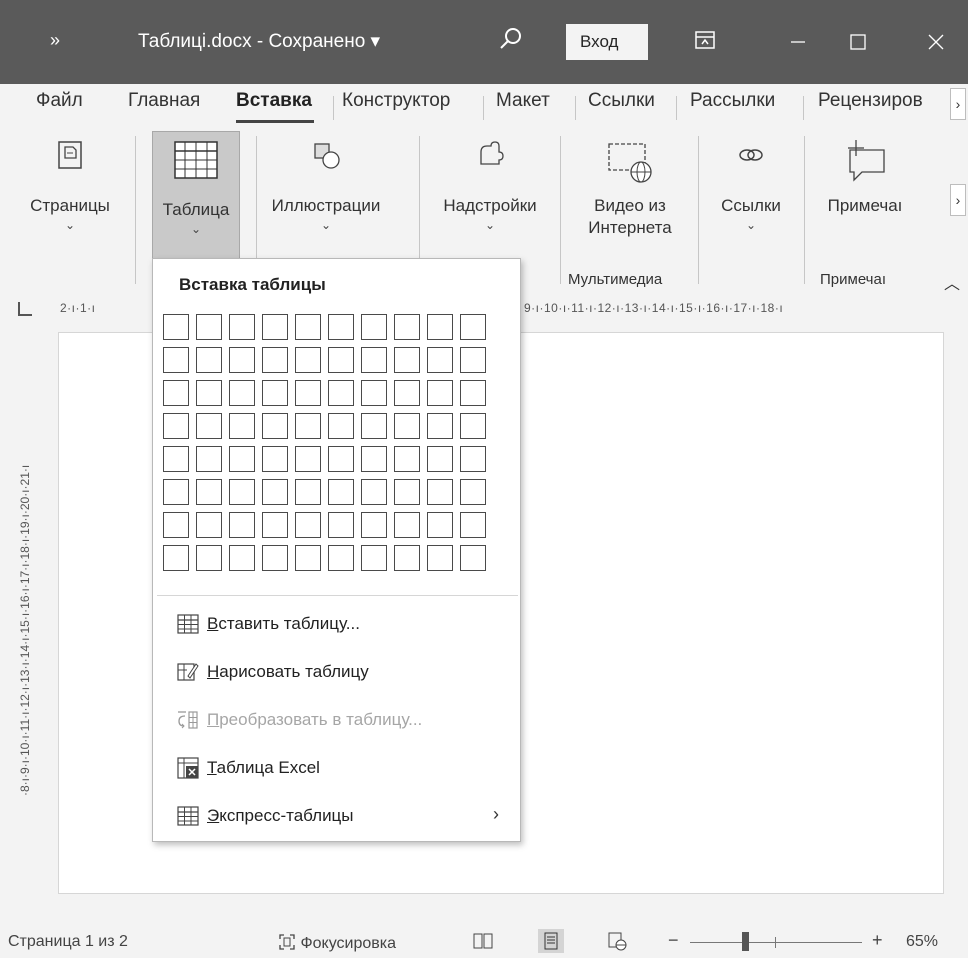 Image resolution: width=968 pixels, height=958 pixels. What do you see at coordinates (164, 101) in the screenshot?
I see `tab-home: Главная` at bounding box center [164, 101].